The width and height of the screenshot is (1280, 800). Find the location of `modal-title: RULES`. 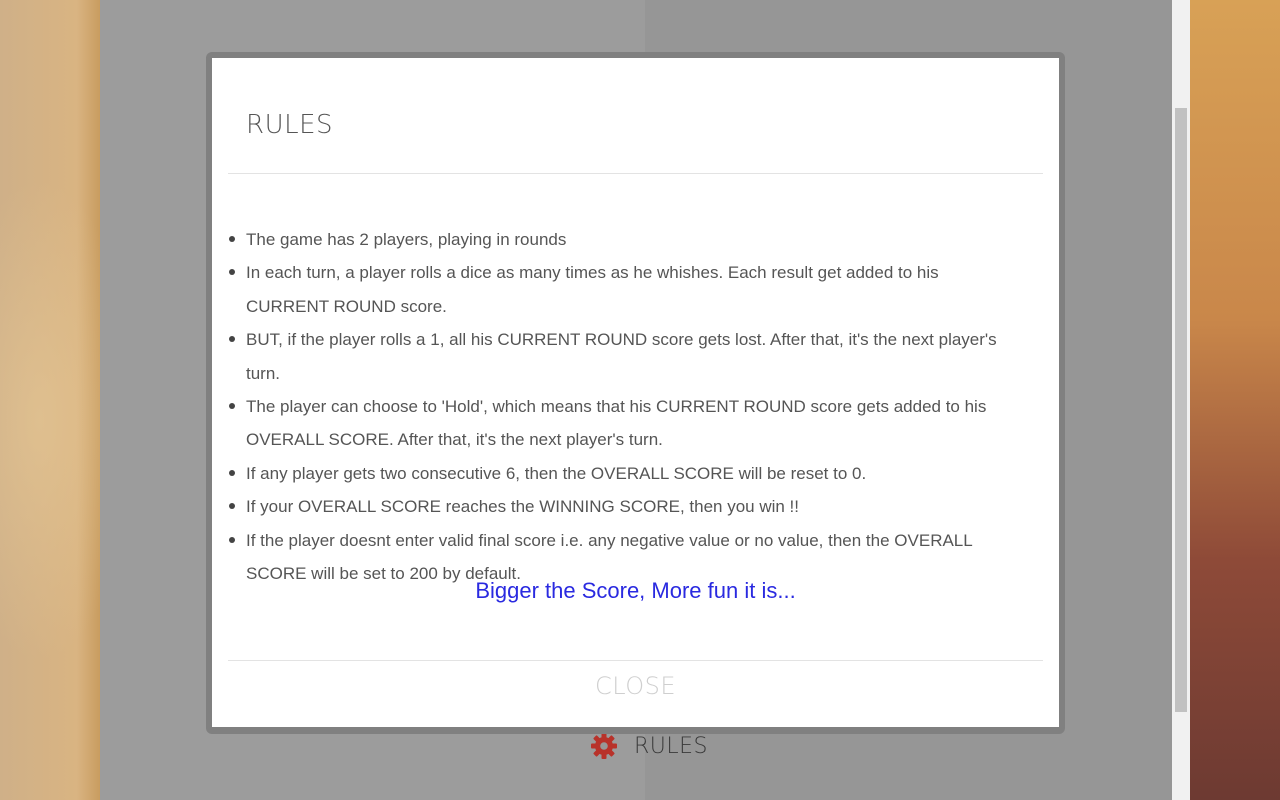

modal-title: RULES is located at coordinates (290, 125).